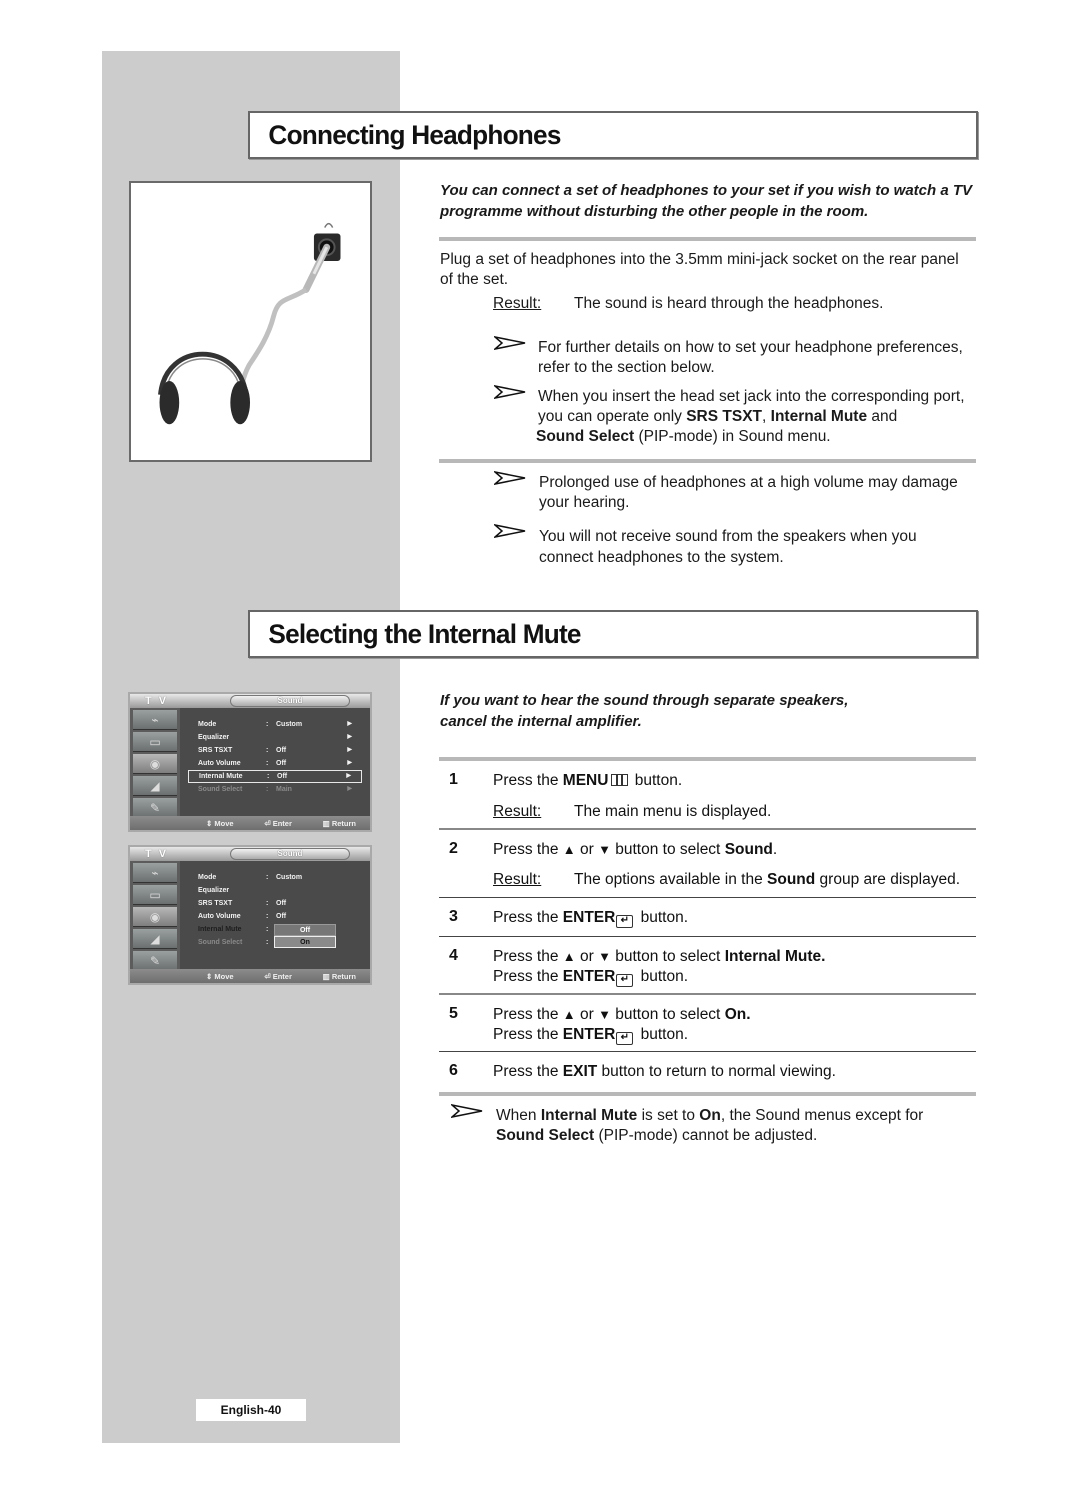  Describe the element at coordinates (580, 1071) in the screenshot. I see `step-bold: EXIT` at that location.